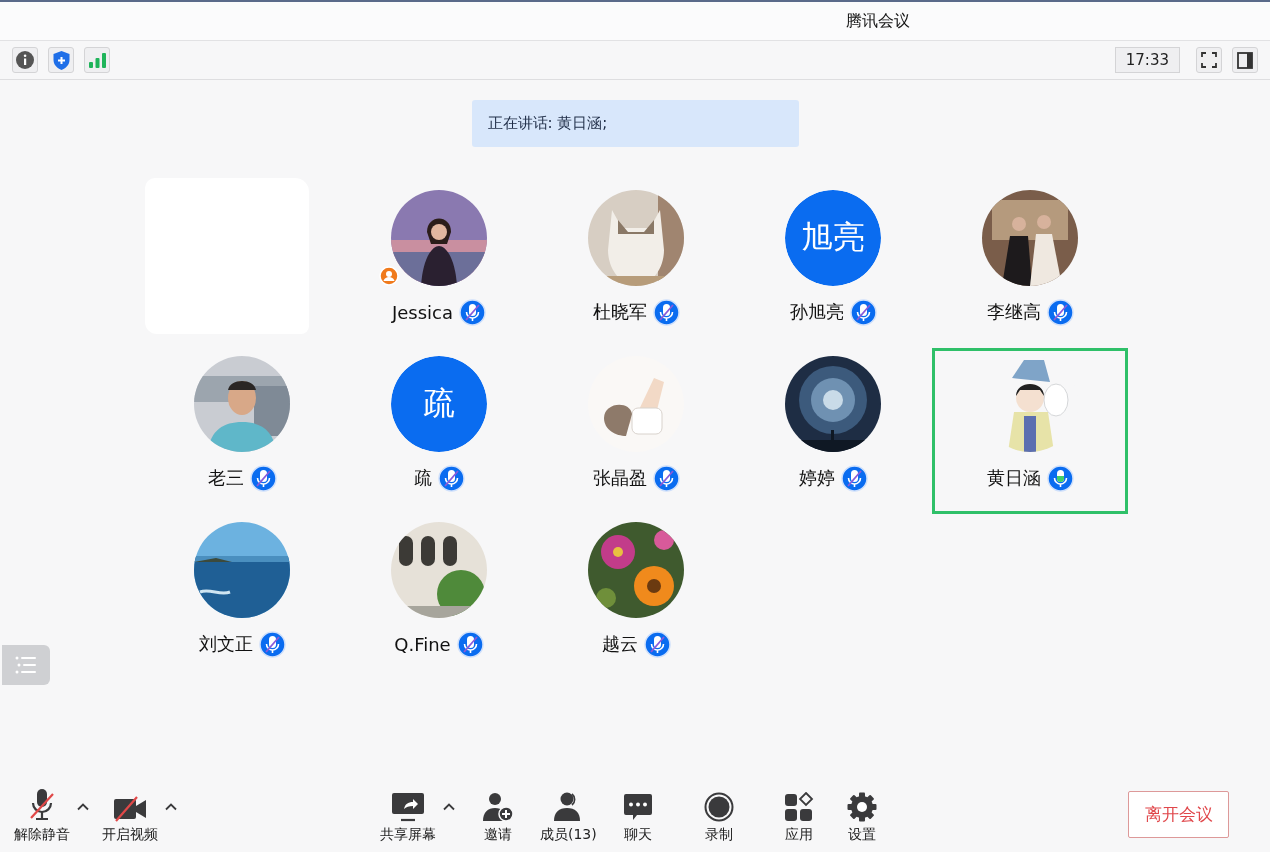 Image resolution: width=1270 pixels, height=852 pixels. I want to click on sidebar-toggle-button, so click(1245, 60).